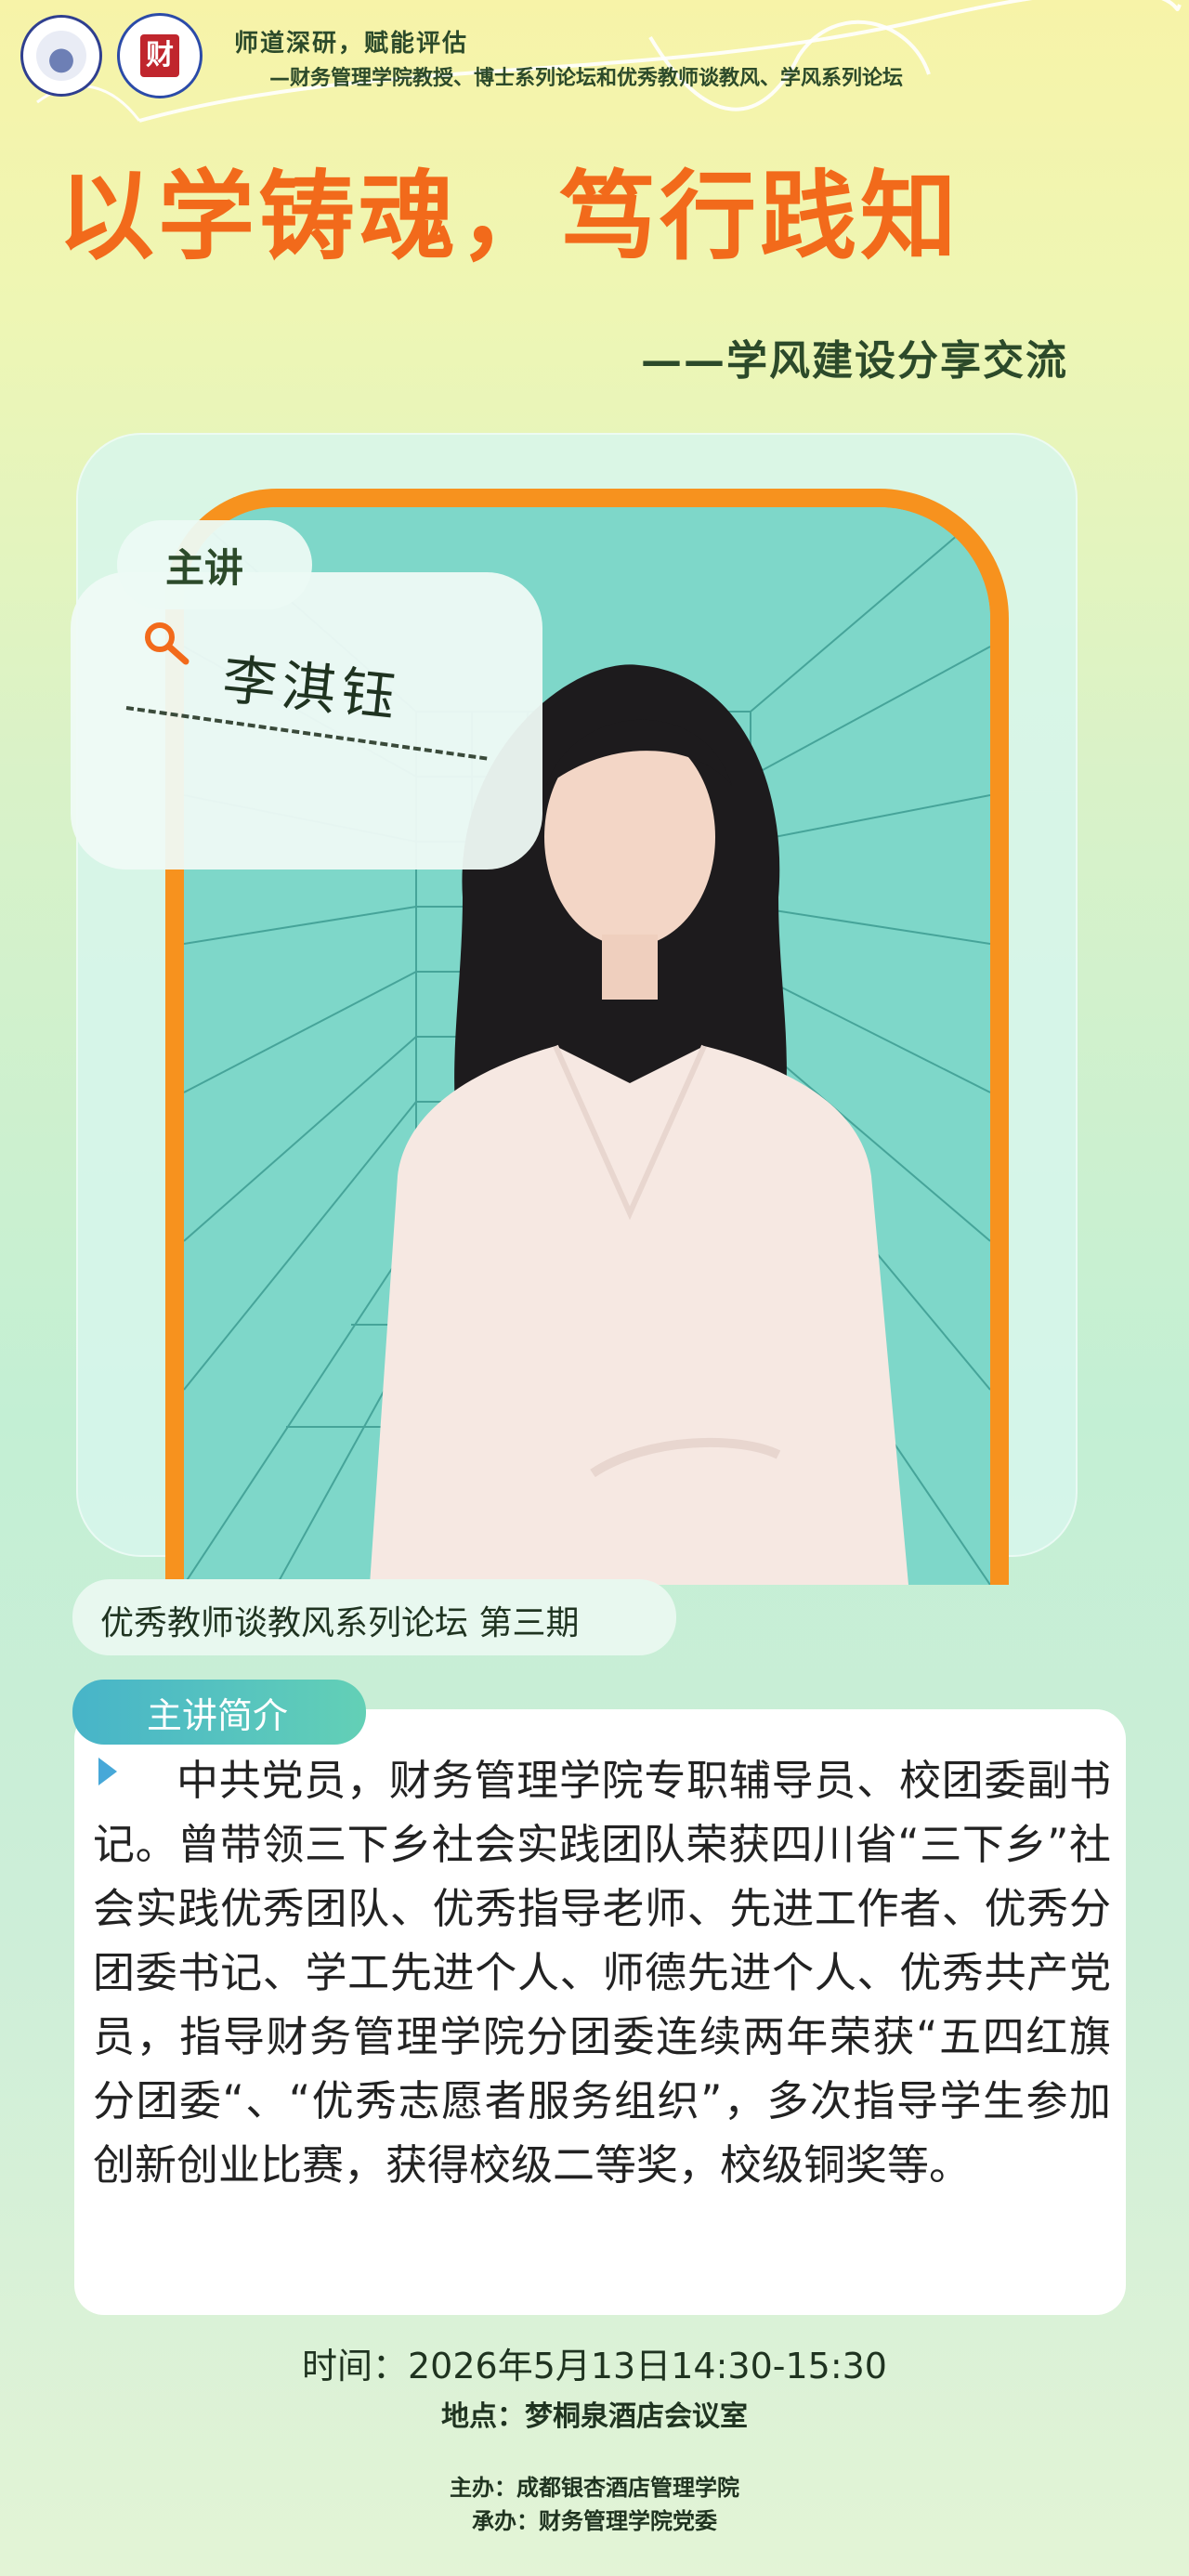 The height and width of the screenshot is (2576, 1189). Describe the element at coordinates (340, 1623) in the screenshot. I see `series-title: 优秀教师谈教风系列论坛 第三期` at that location.